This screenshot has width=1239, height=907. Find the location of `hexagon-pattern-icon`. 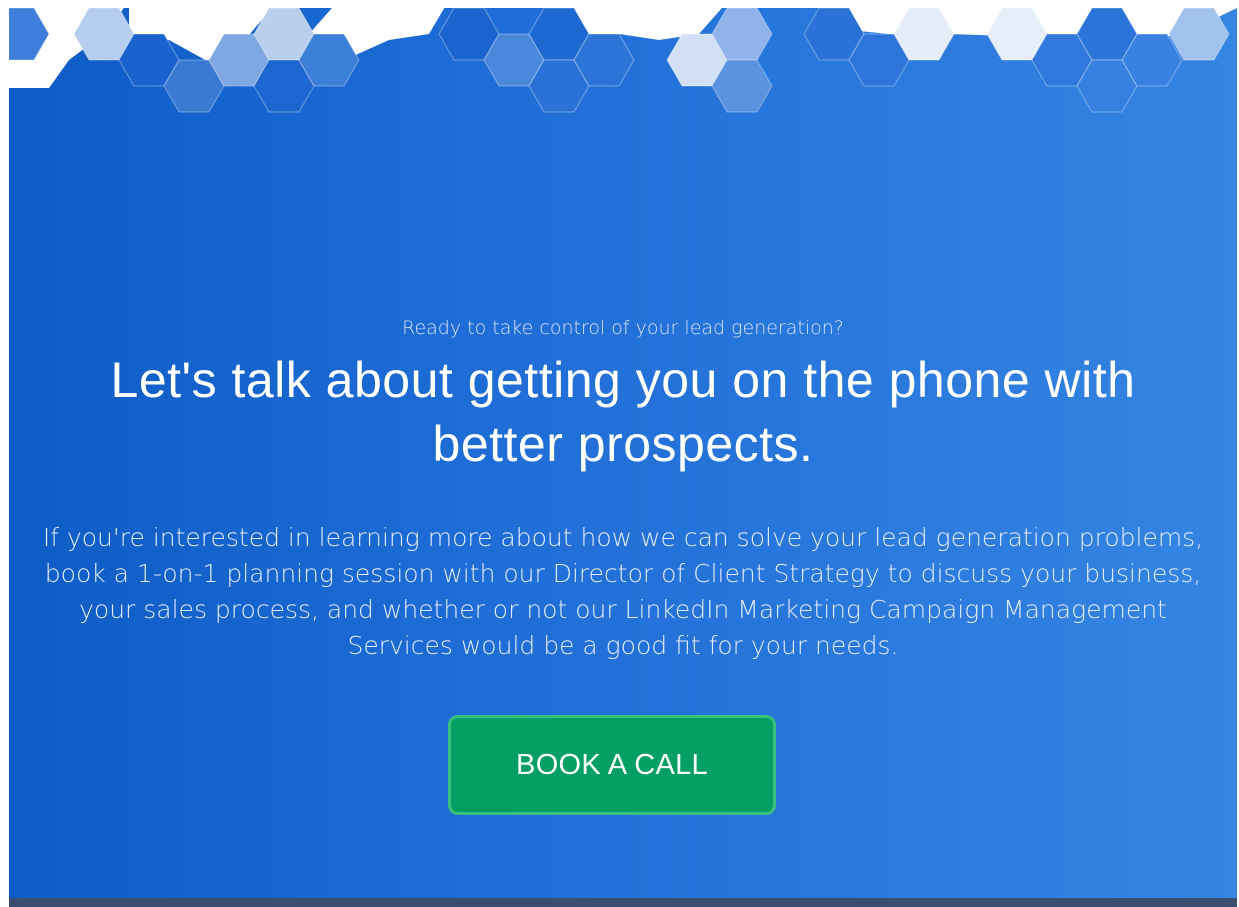

hexagon-pattern-icon is located at coordinates (623, 56).